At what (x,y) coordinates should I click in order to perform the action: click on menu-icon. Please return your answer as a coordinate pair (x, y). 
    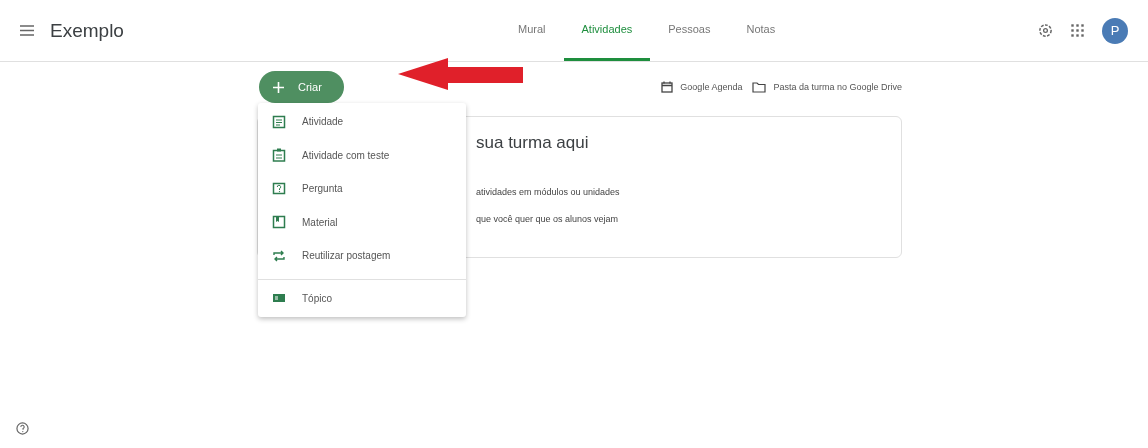
    Looking at the image, I should click on (27, 30).